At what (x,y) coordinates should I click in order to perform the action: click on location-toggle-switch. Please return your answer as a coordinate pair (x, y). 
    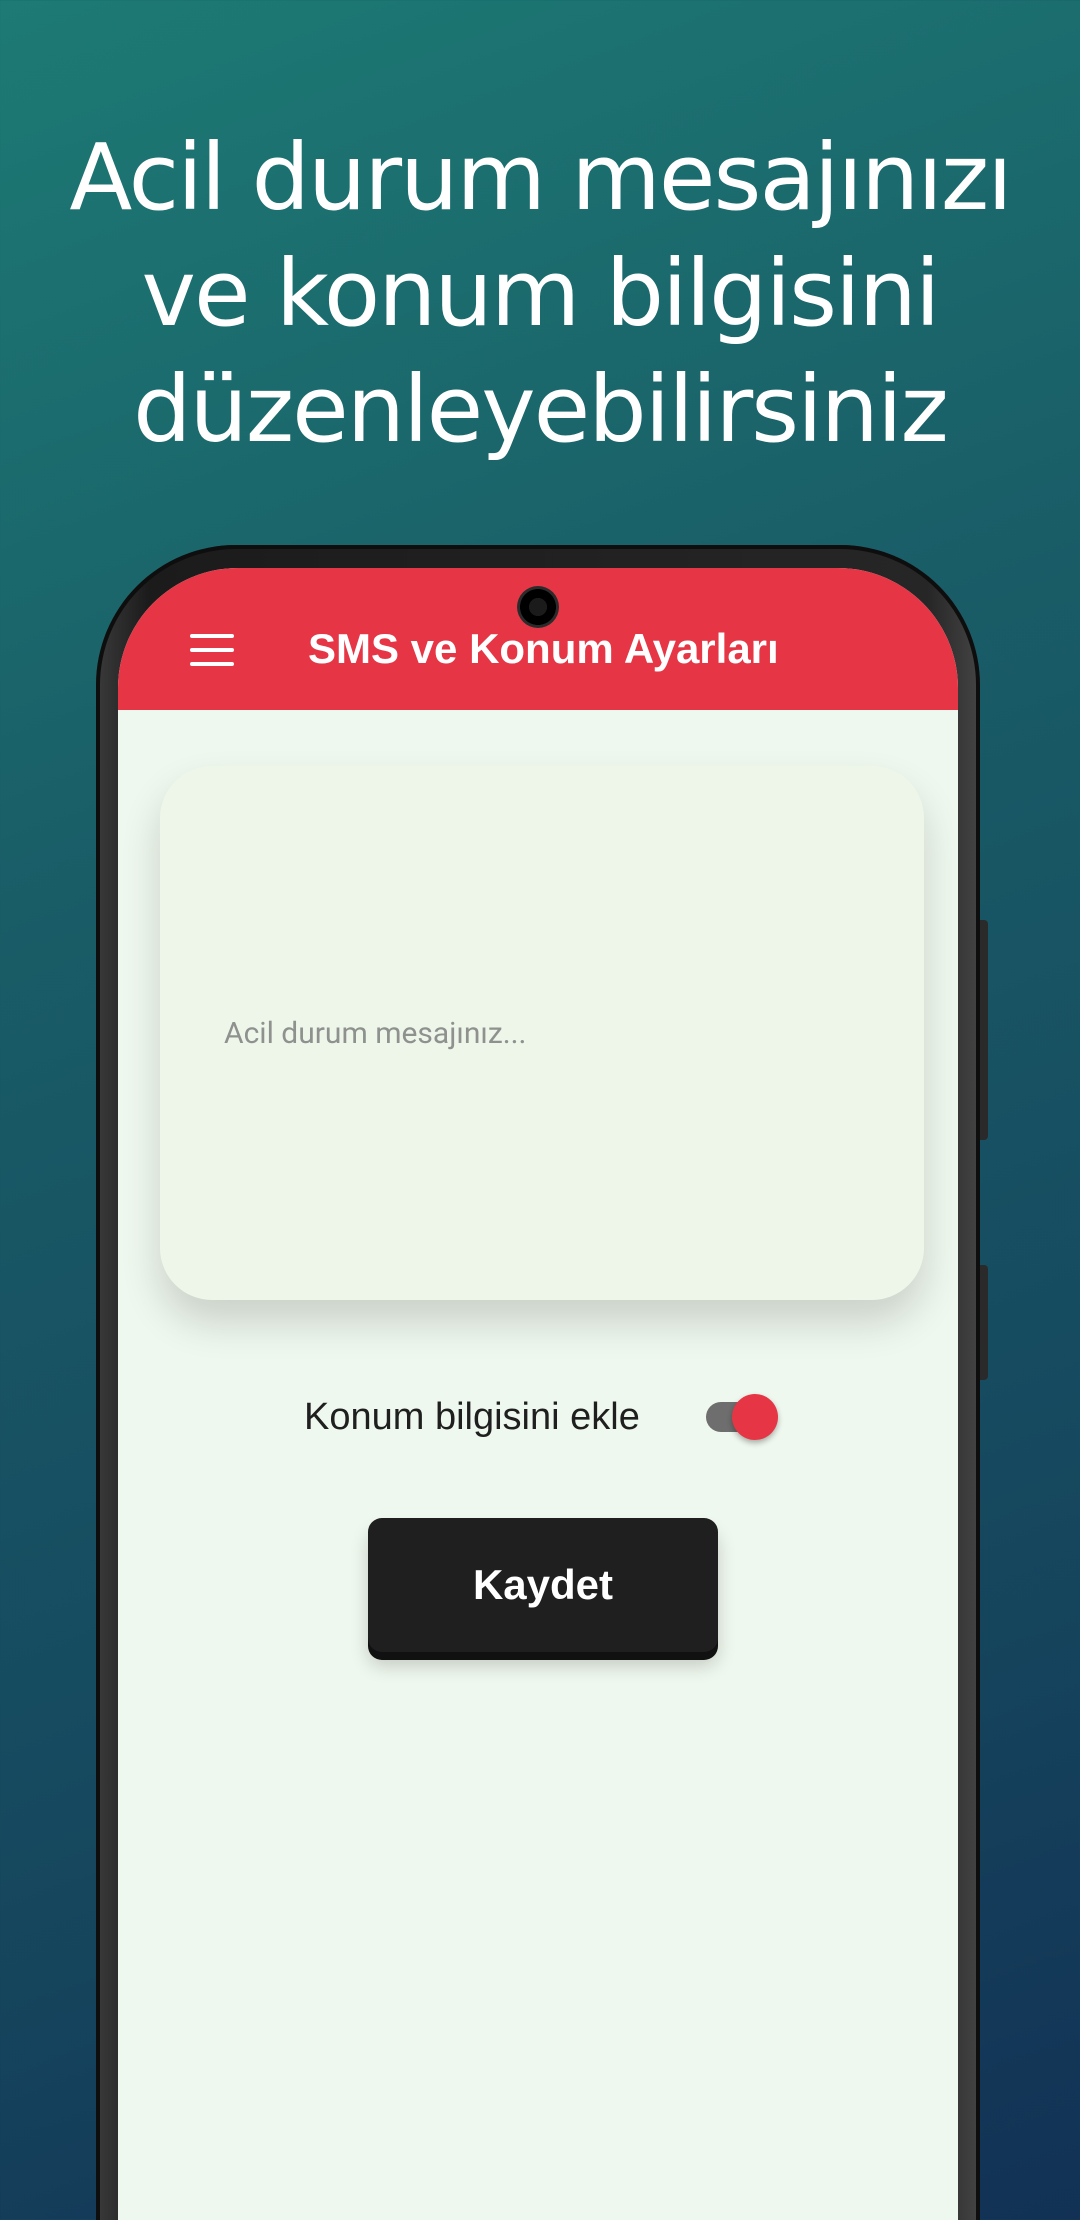
    Looking at the image, I should click on (740, 1417).